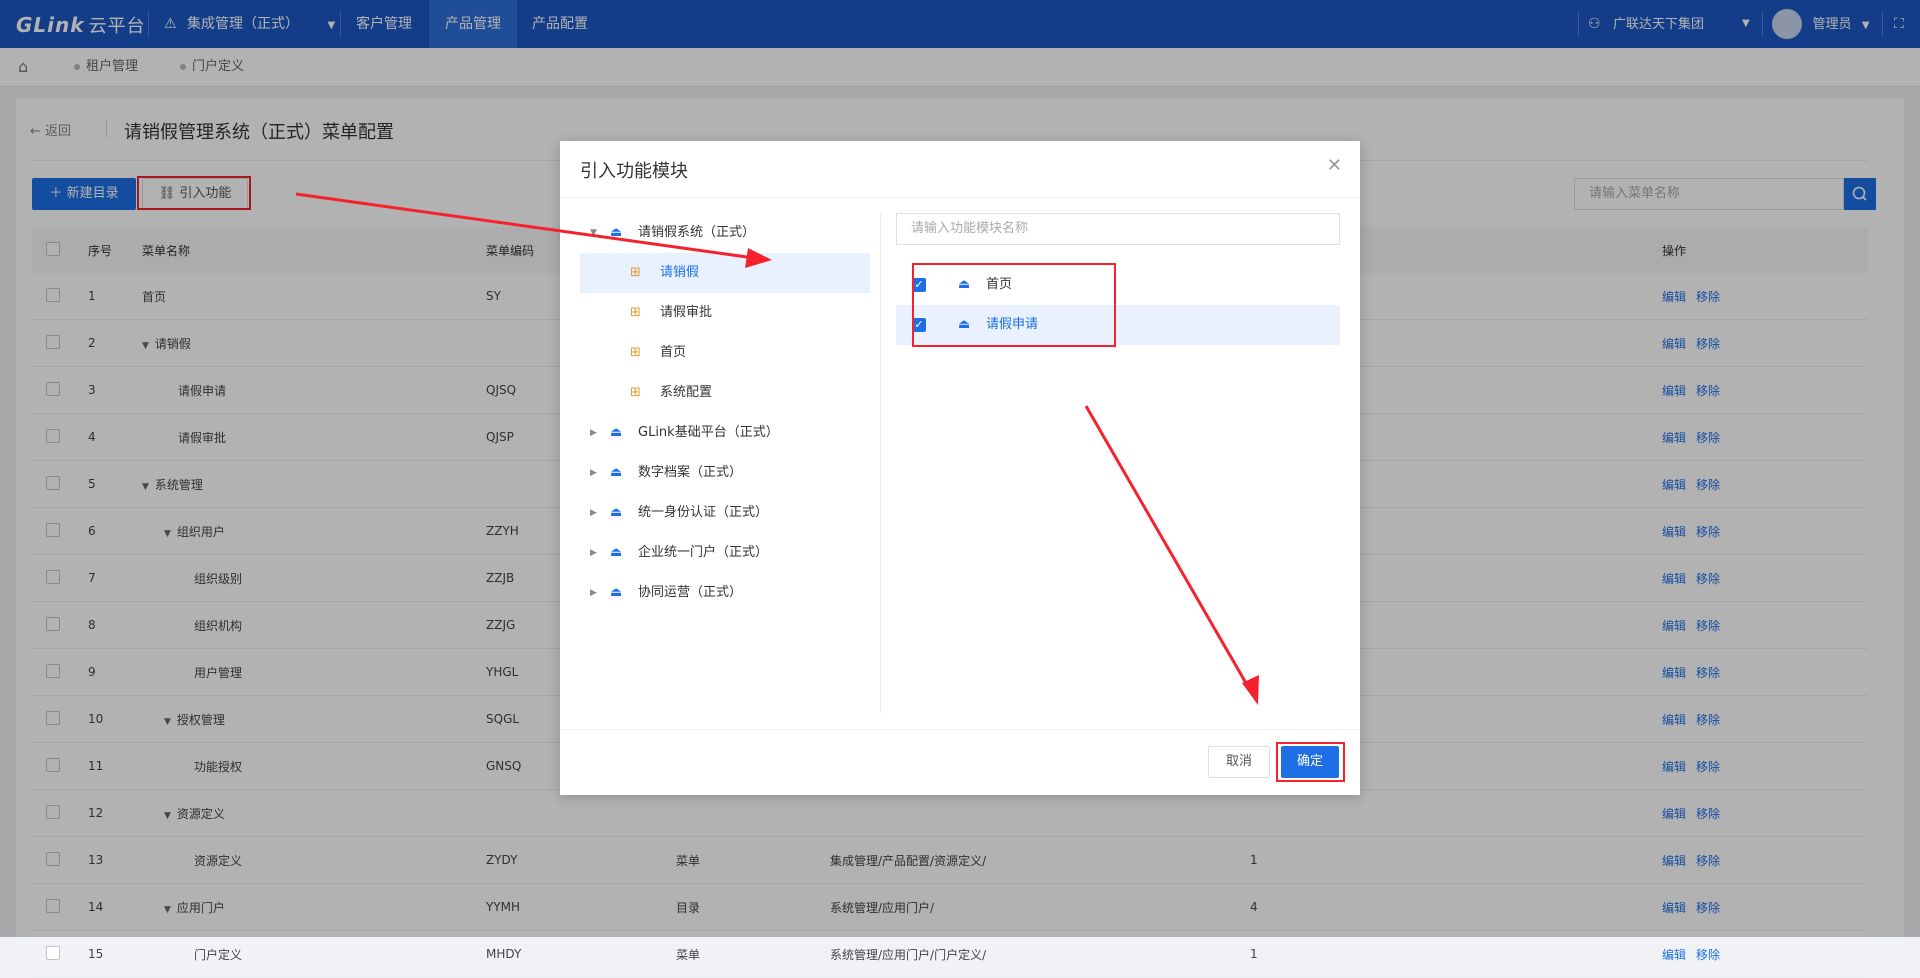 This screenshot has height=978, width=1920. I want to click on edit-link: 编辑, so click(1674, 955).